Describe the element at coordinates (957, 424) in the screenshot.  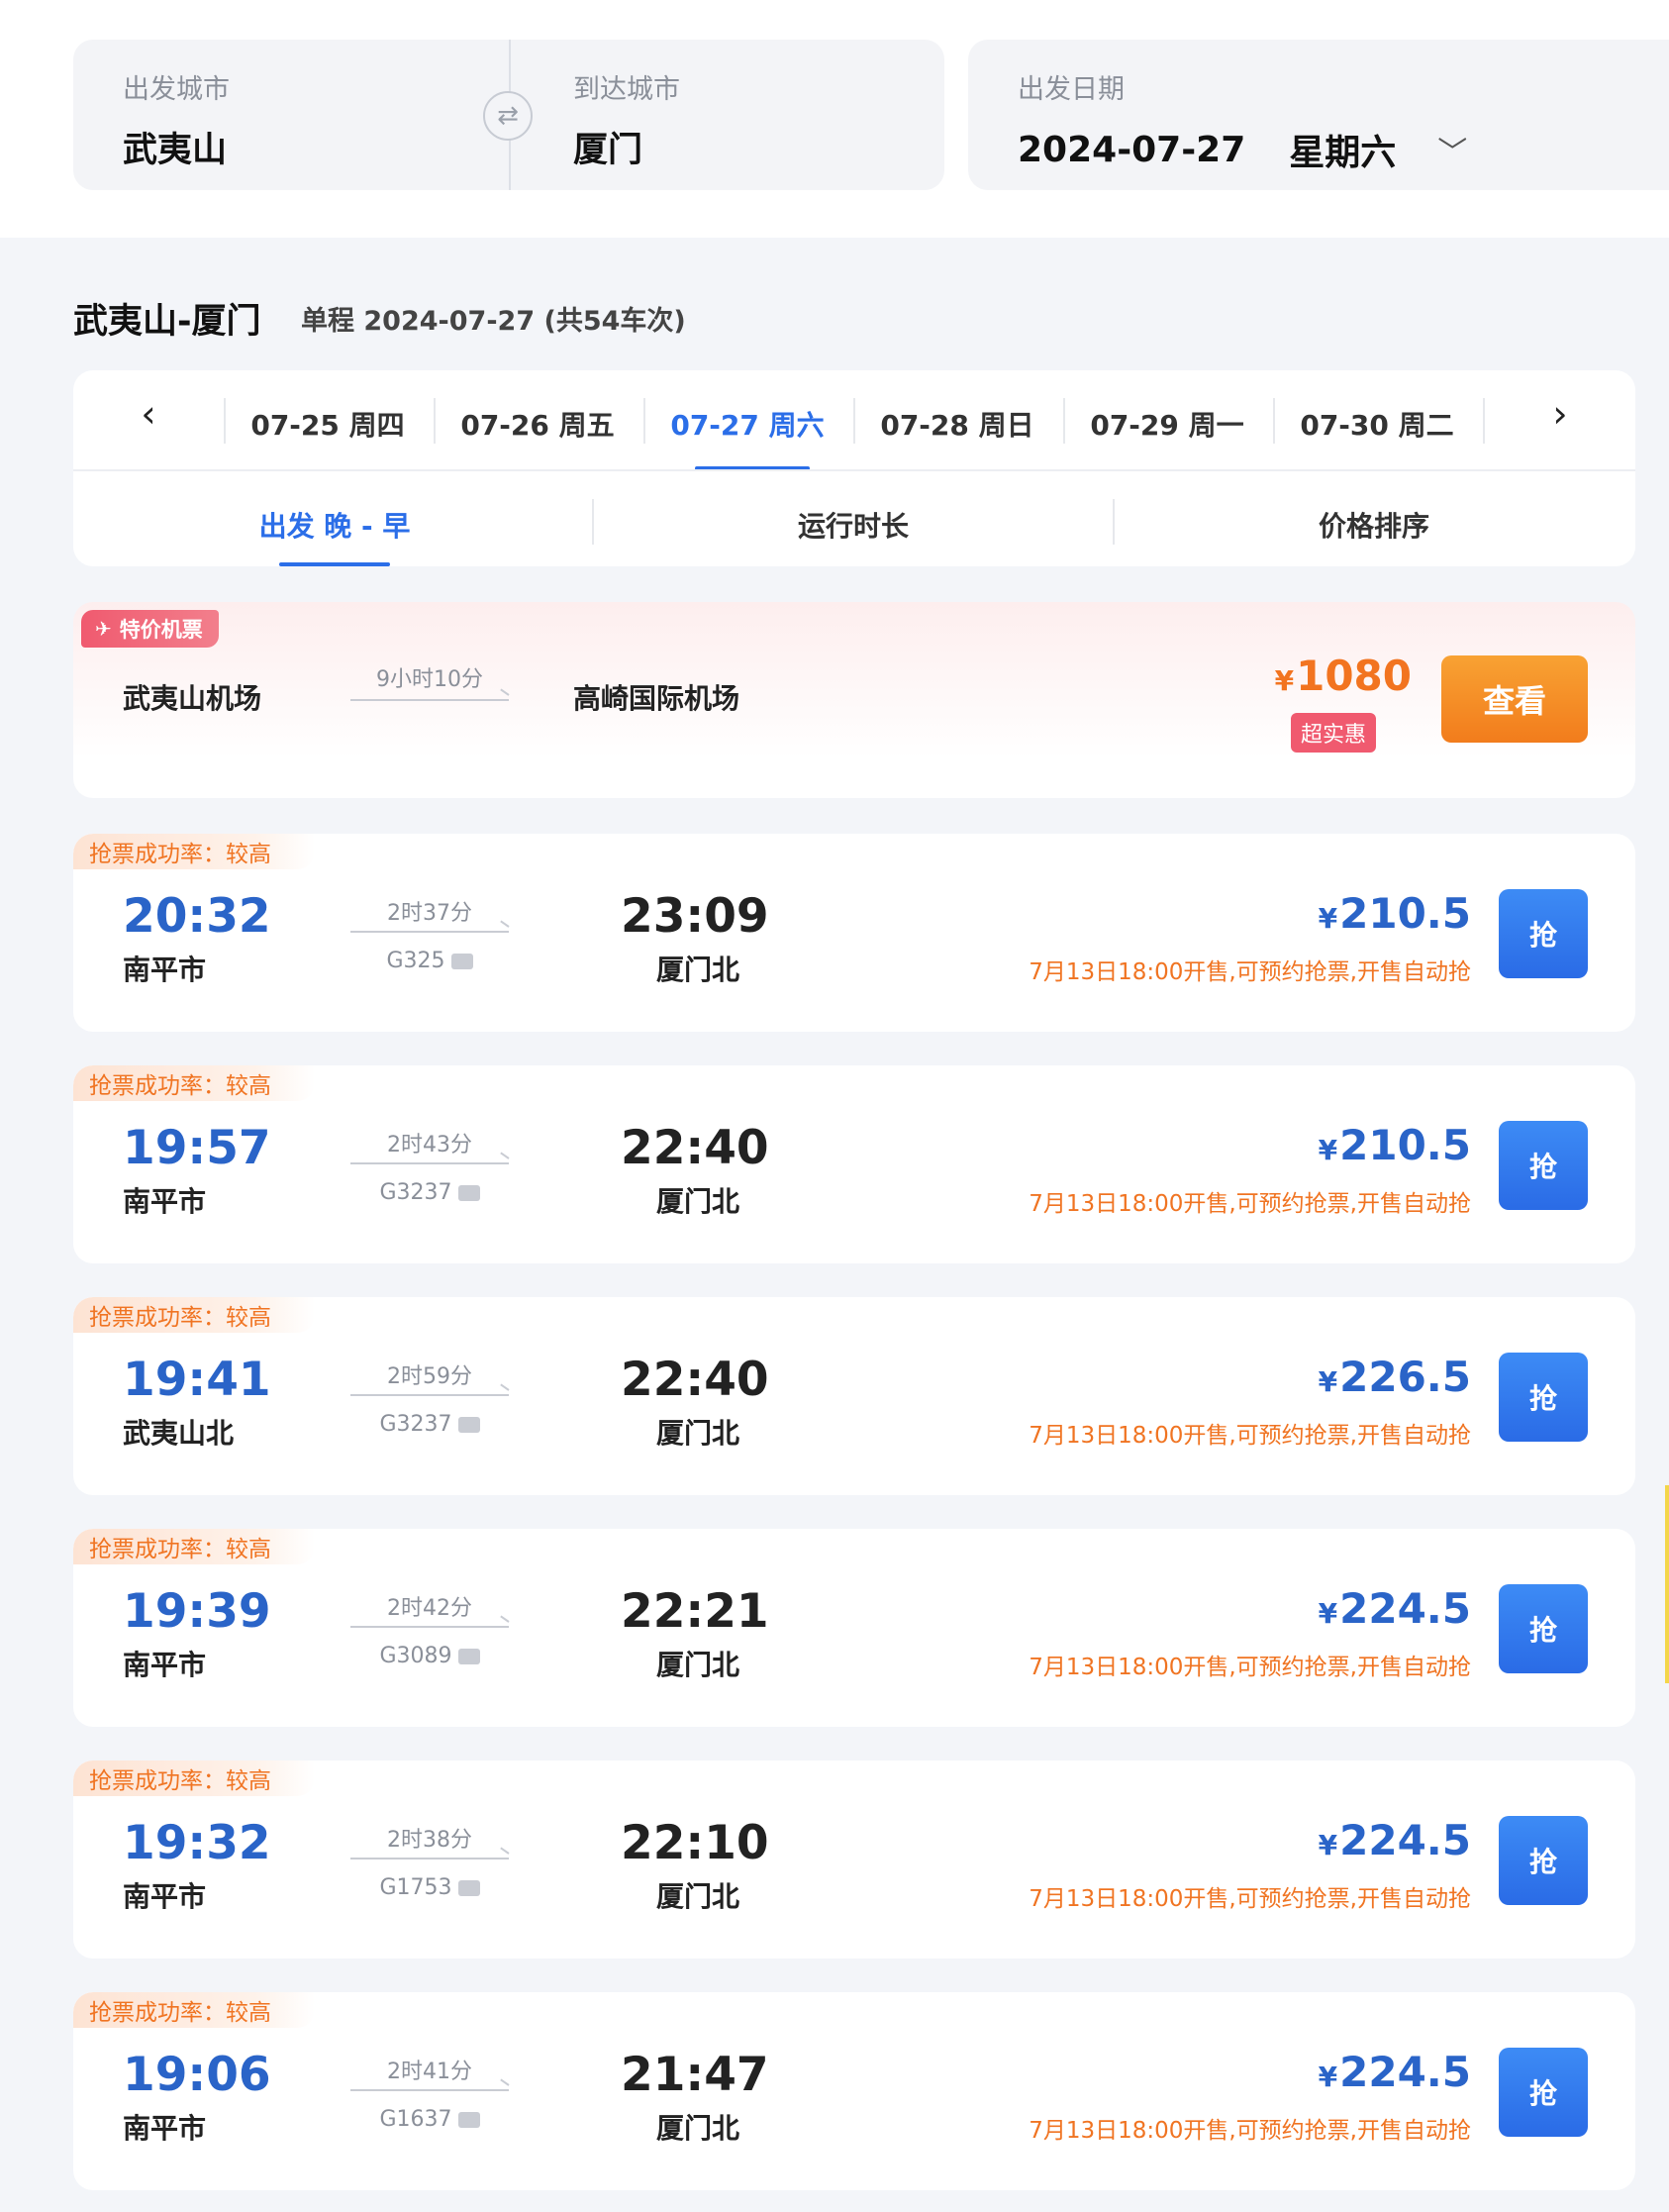
I see `date-tab-0728: 07-28 周日` at that location.